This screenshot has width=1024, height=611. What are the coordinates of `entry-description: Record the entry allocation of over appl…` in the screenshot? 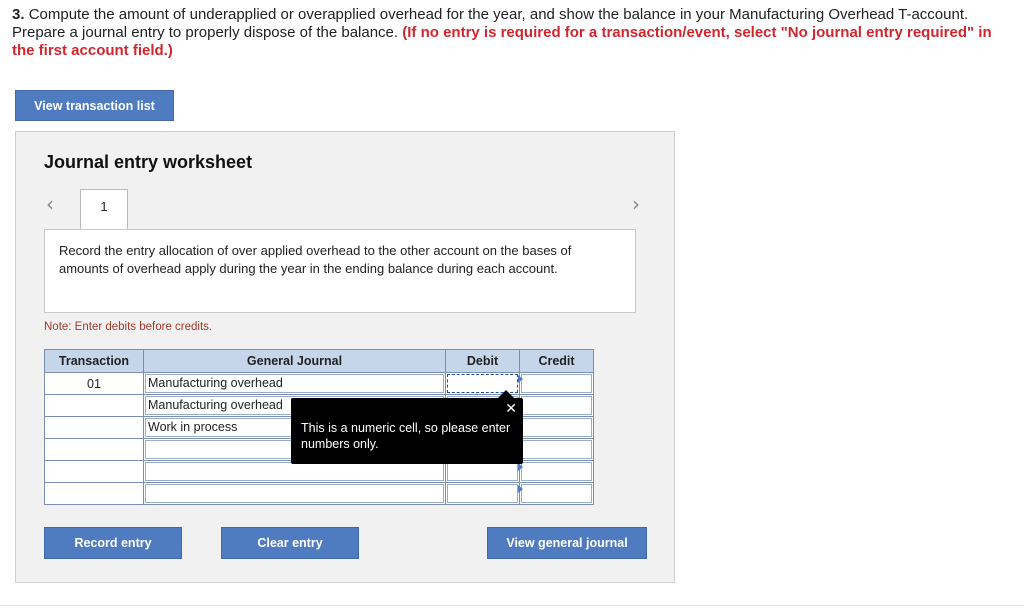 It's located at (340, 271).